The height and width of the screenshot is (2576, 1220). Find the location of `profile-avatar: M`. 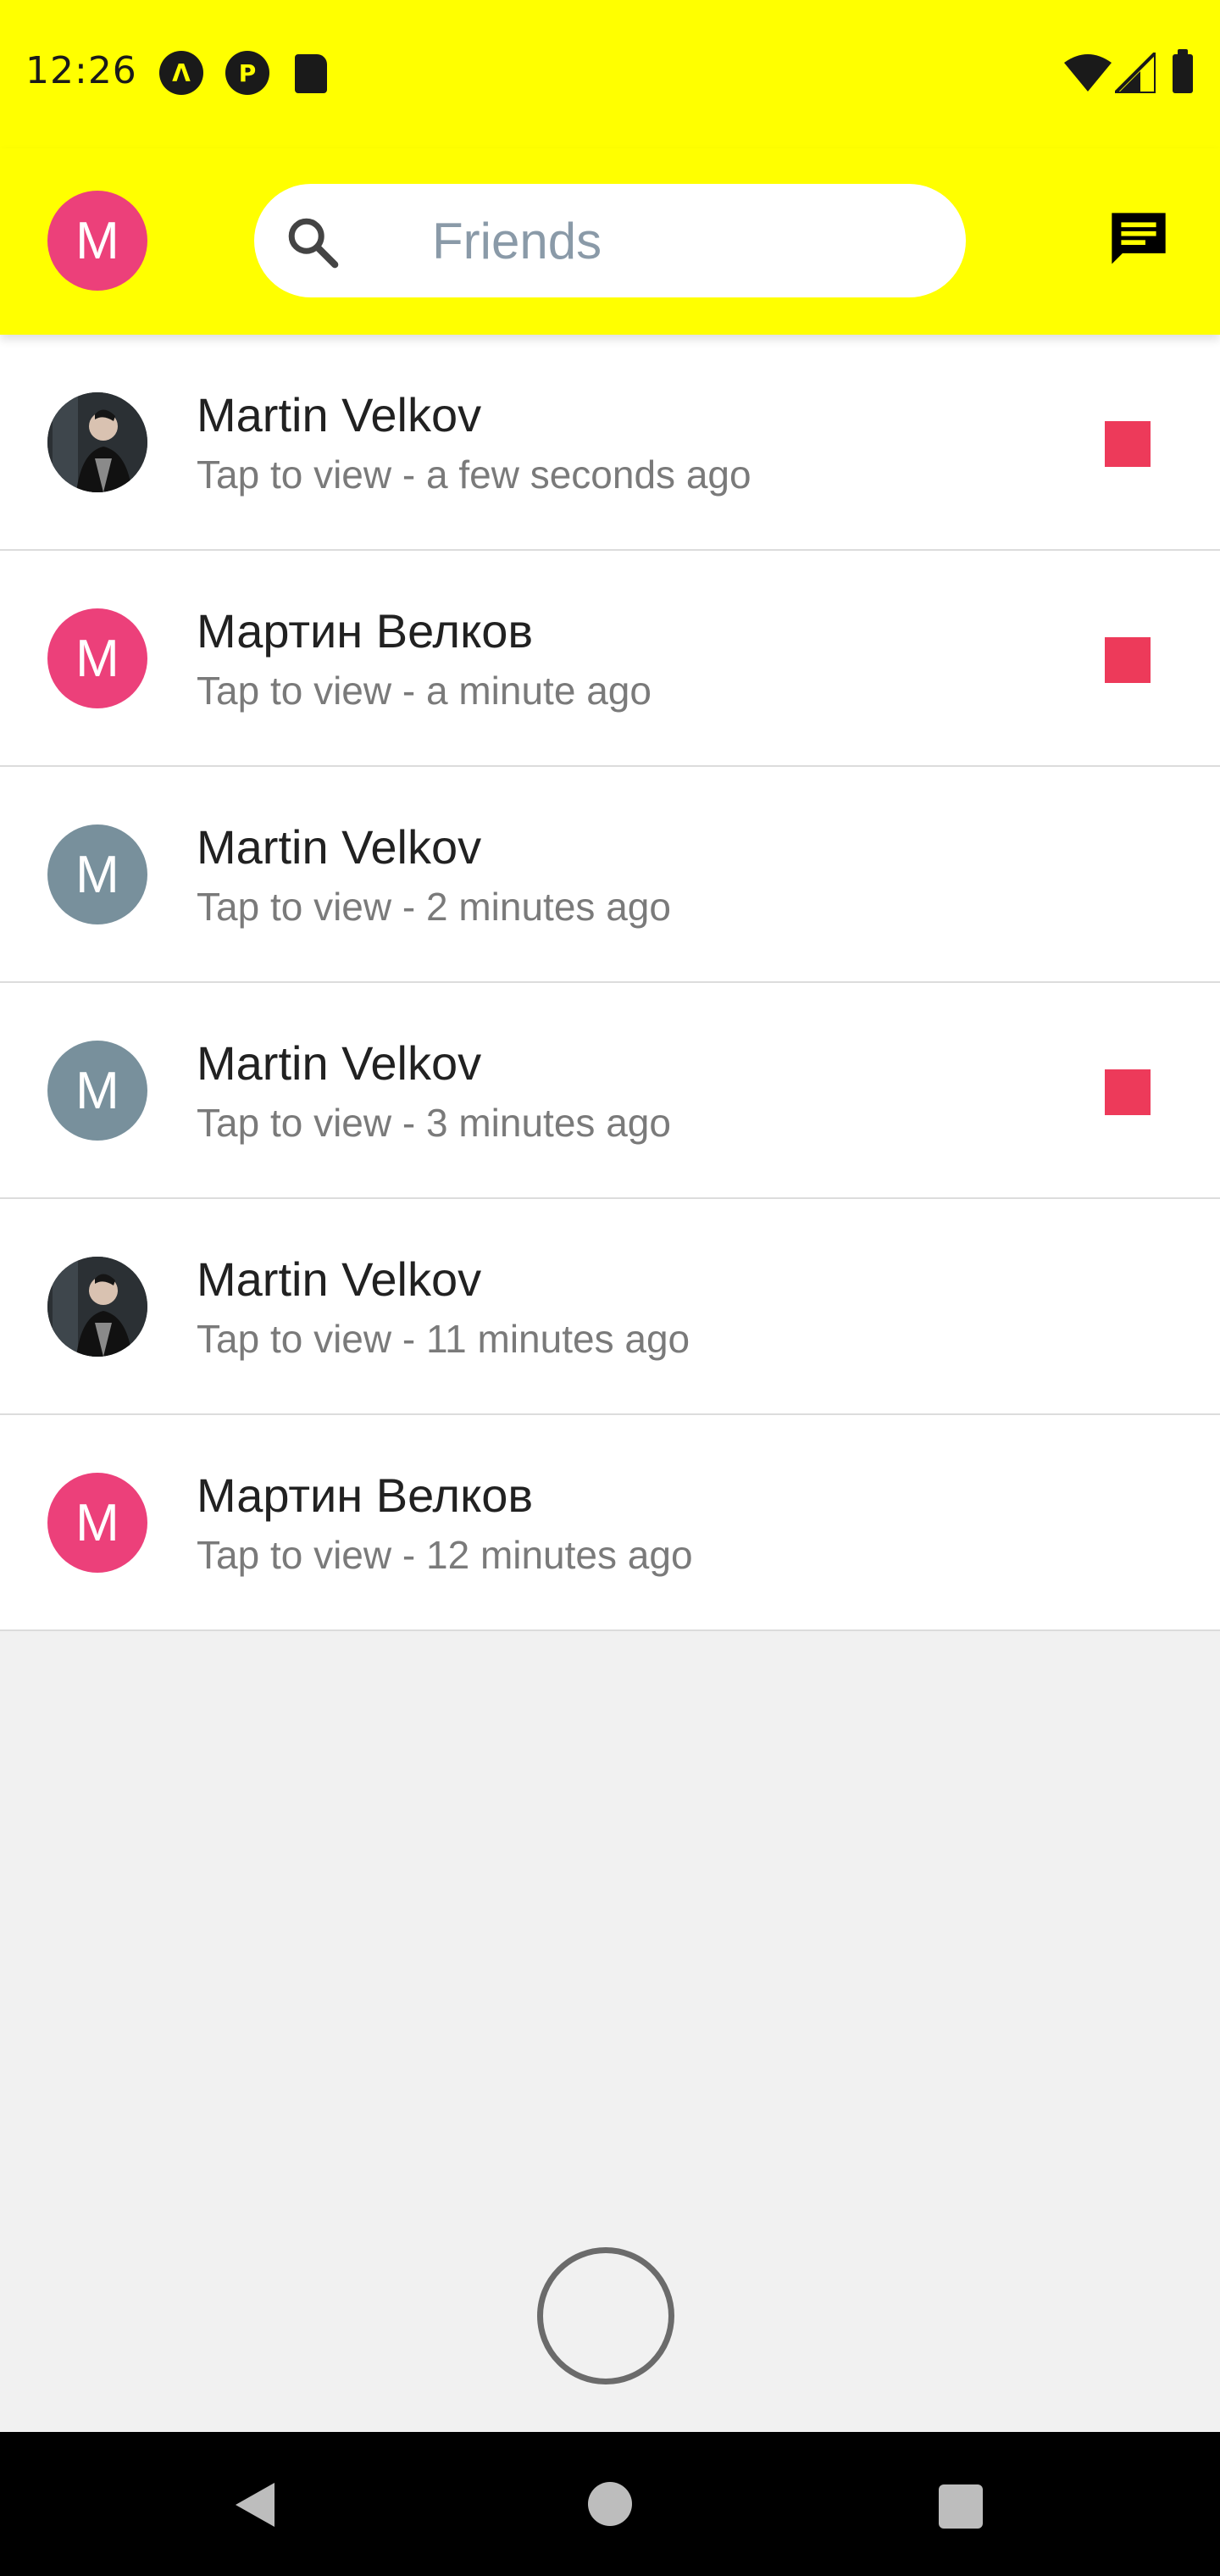

profile-avatar: M is located at coordinates (97, 241).